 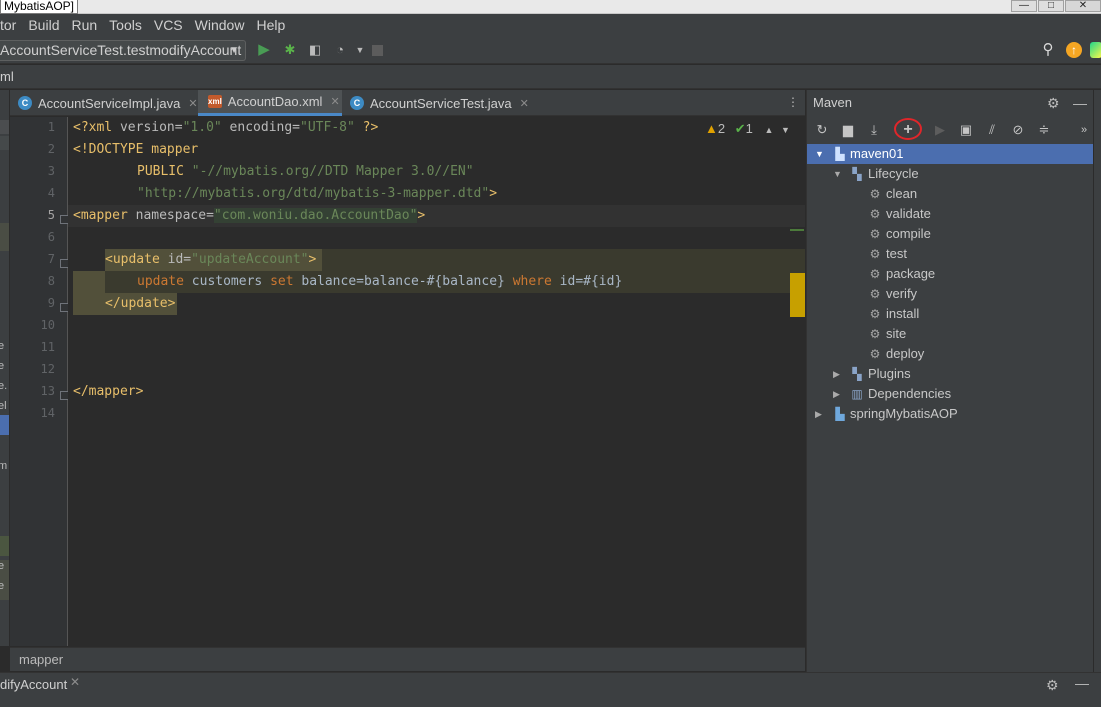 I want to click on menu-build: Build, so click(x=43, y=25).